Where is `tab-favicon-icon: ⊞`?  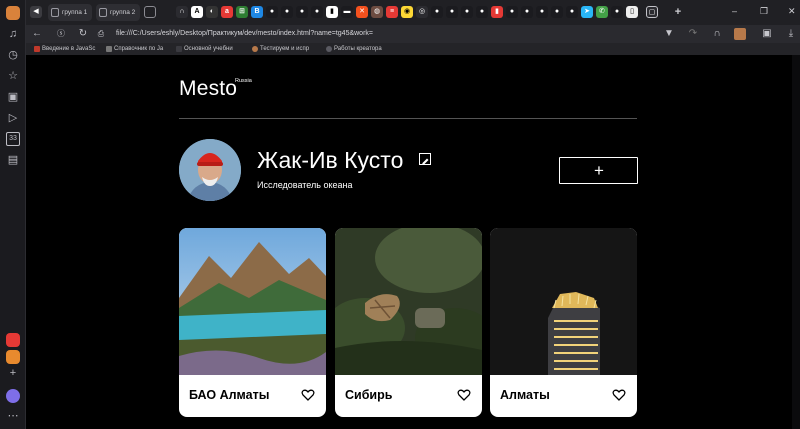
tab-favicon-icon: ⊞ is located at coordinates (242, 12).